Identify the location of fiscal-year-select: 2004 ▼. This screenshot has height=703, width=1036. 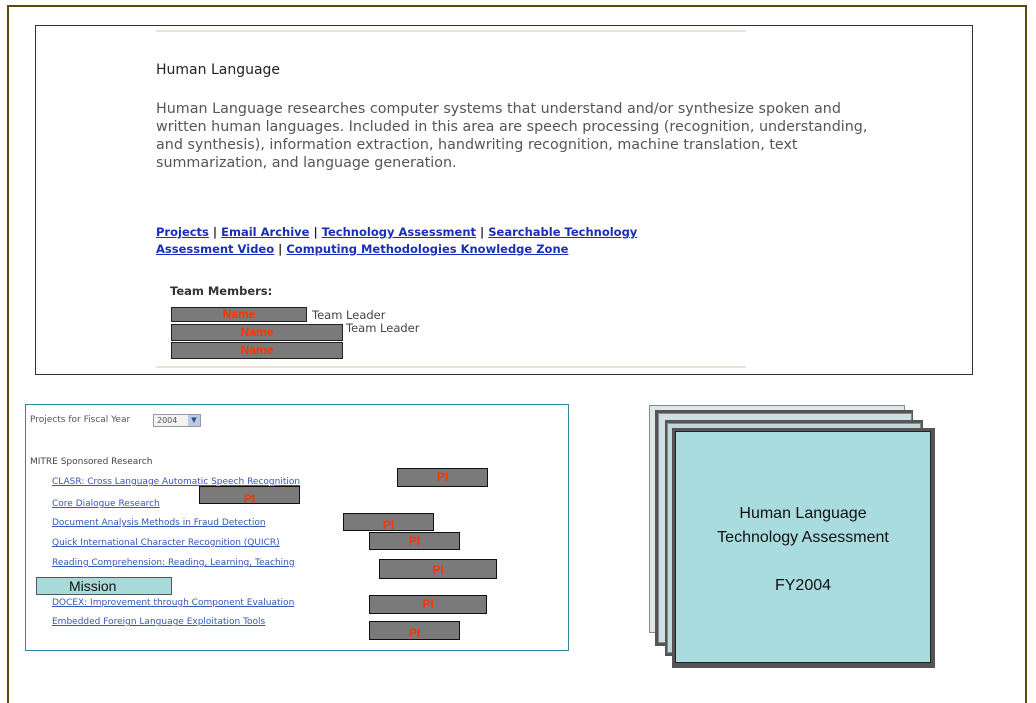
(177, 420).